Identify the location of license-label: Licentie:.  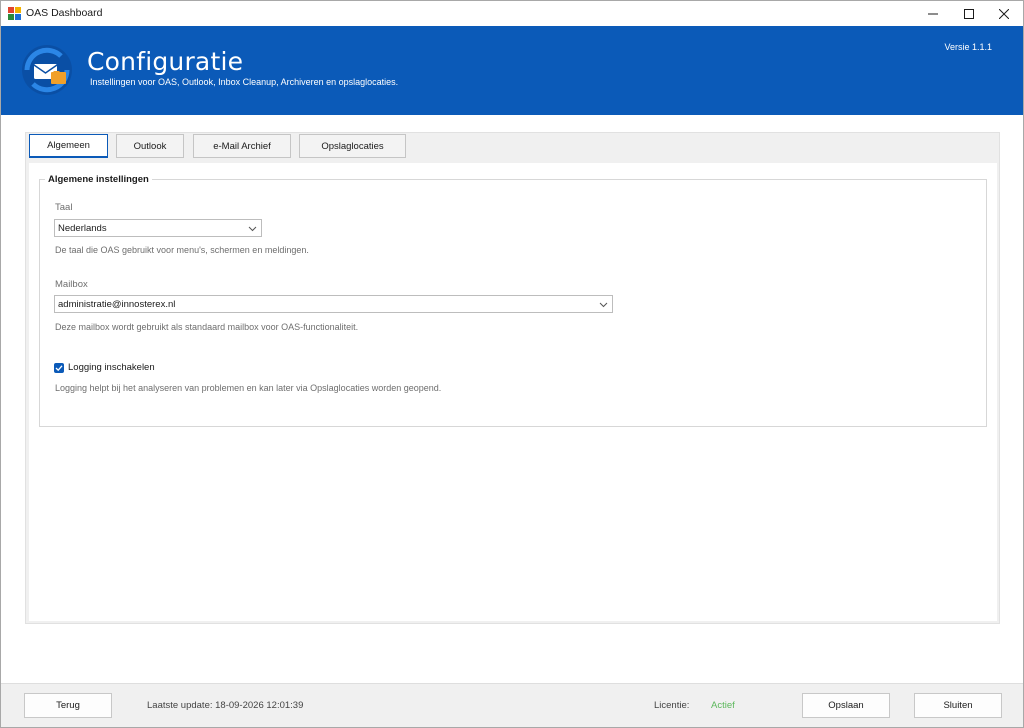
(672, 705).